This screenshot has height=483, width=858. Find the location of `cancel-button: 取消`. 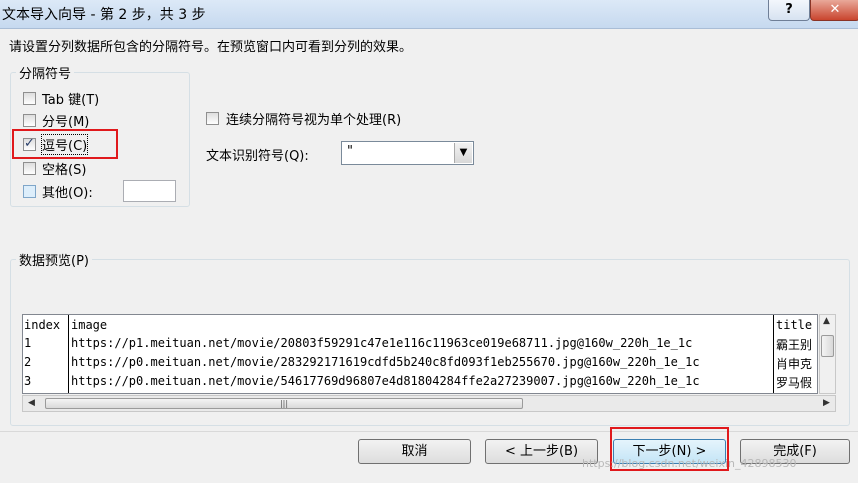

cancel-button: 取消 is located at coordinates (414, 451).